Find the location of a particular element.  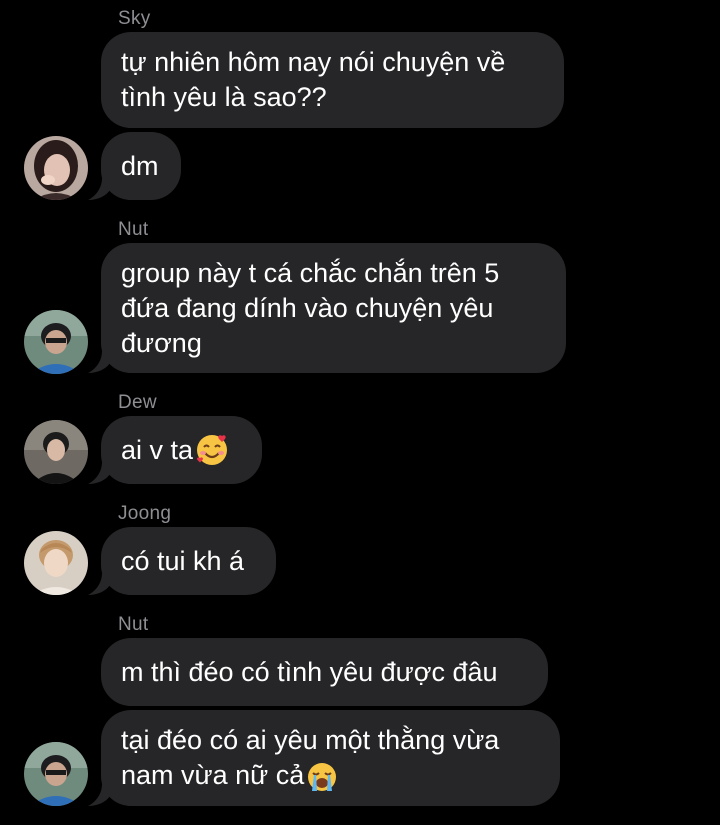

avatar-joong is located at coordinates (56, 563).